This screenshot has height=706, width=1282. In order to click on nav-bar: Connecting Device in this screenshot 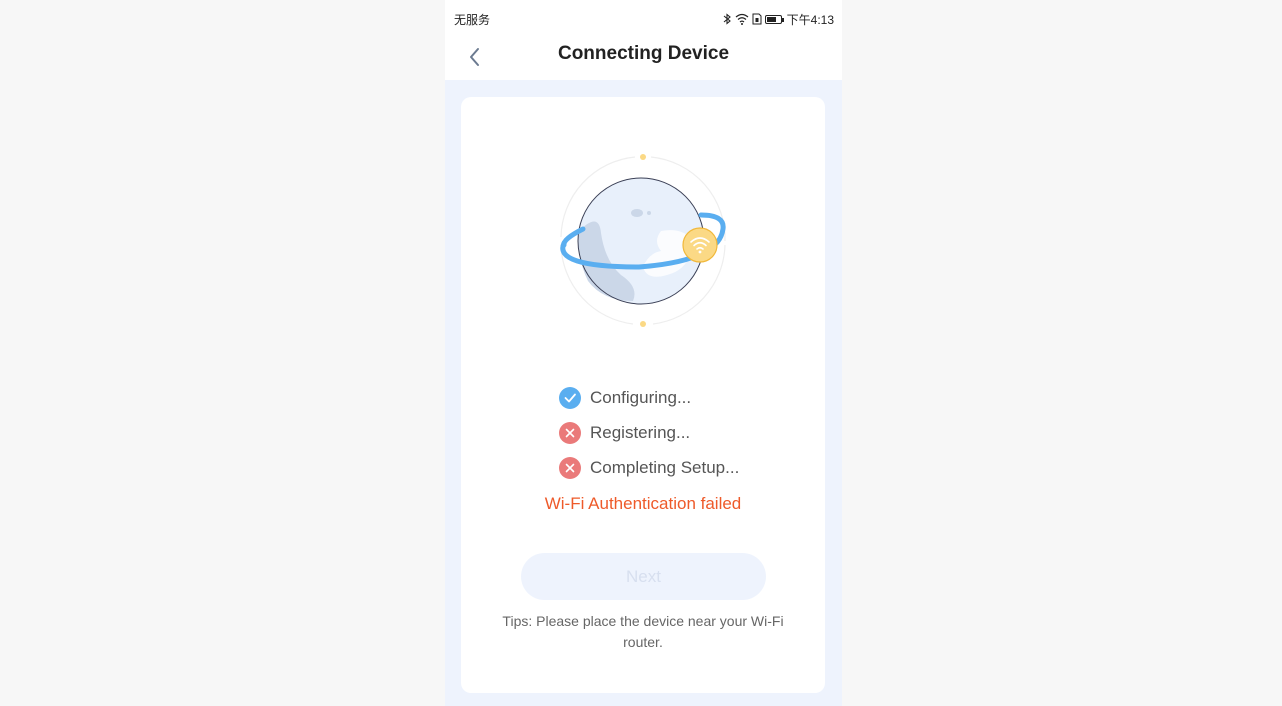, I will do `click(643, 57)`.